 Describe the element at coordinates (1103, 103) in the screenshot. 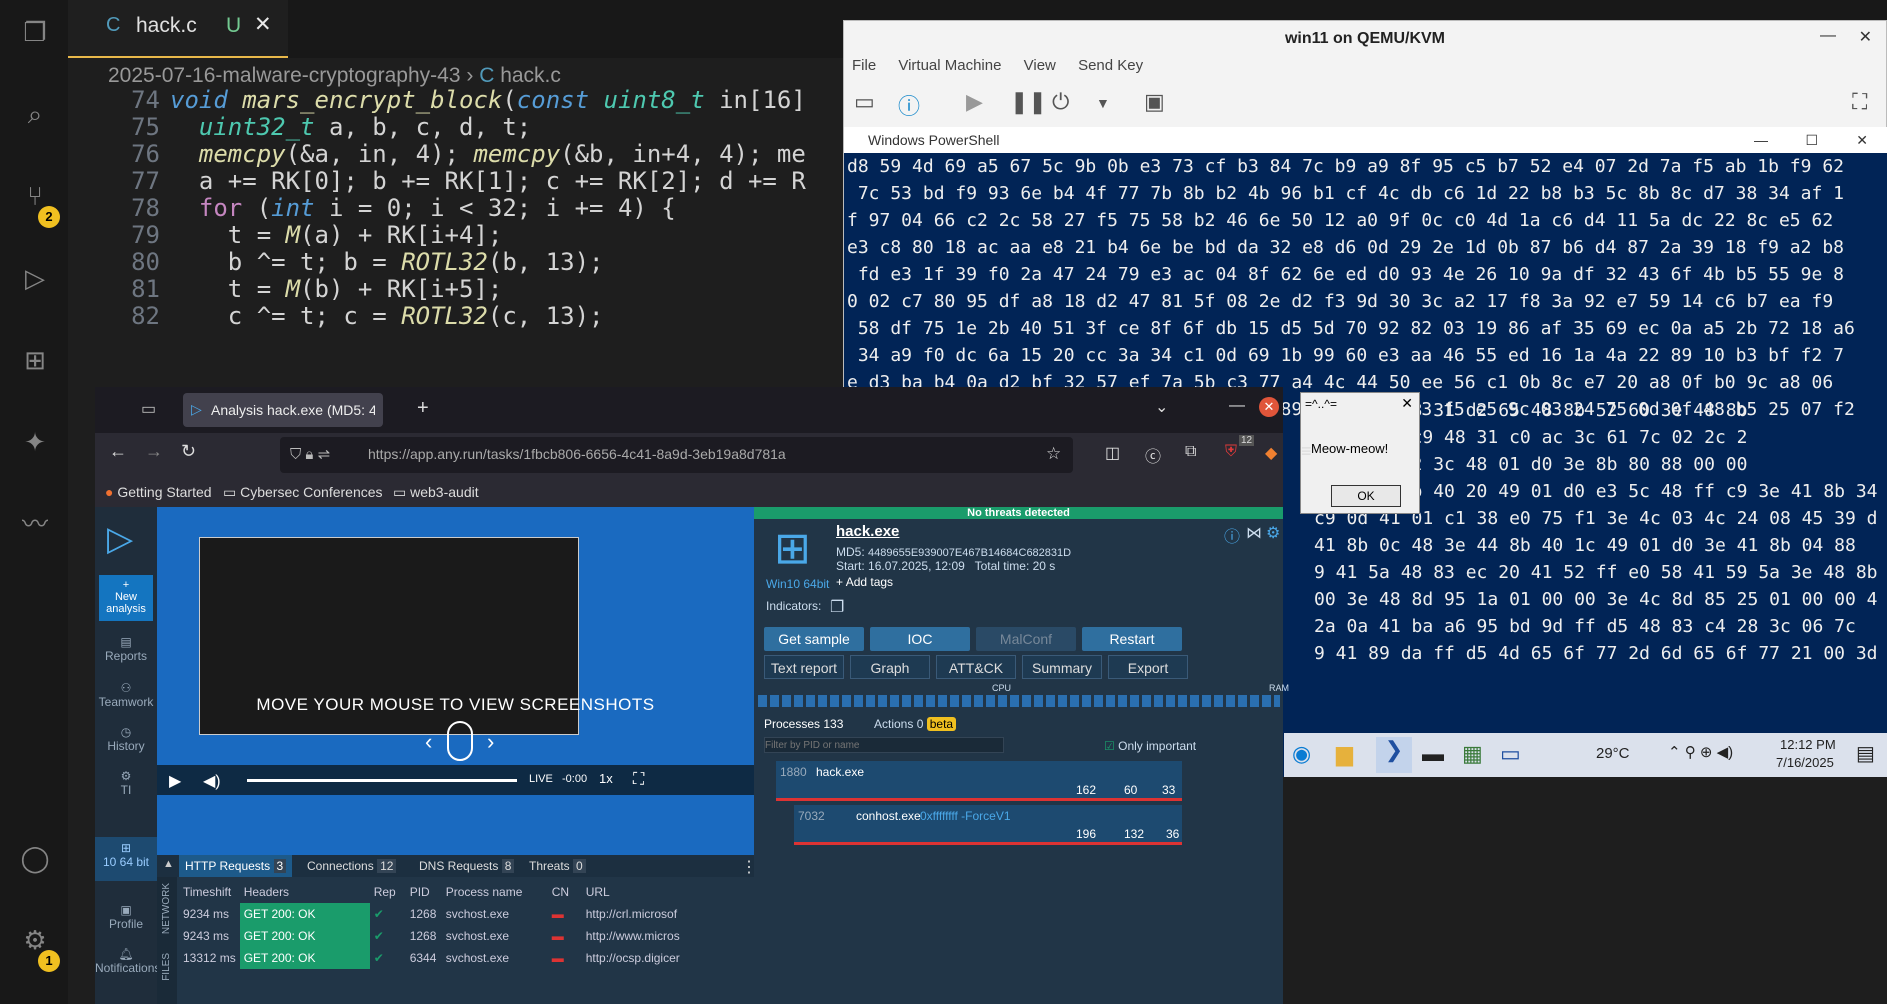

I see `chevron-down-icon: ▼` at that location.